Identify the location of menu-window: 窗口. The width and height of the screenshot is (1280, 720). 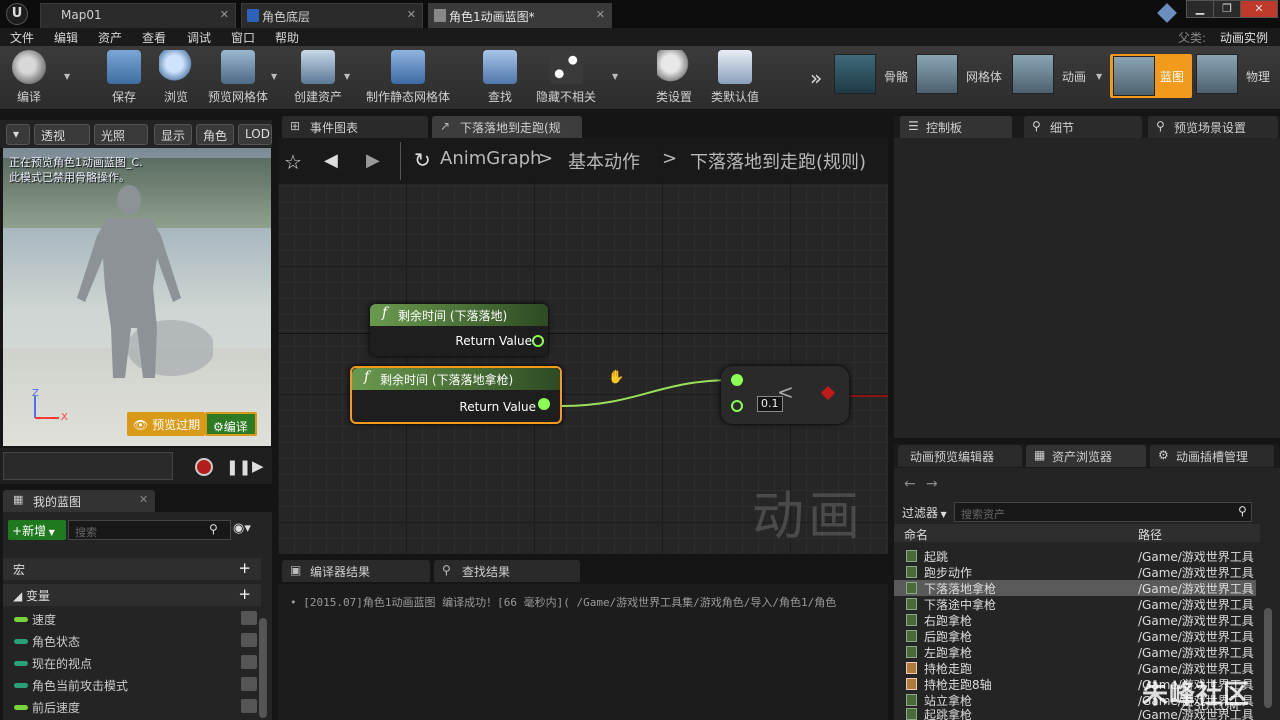
(243, 37).